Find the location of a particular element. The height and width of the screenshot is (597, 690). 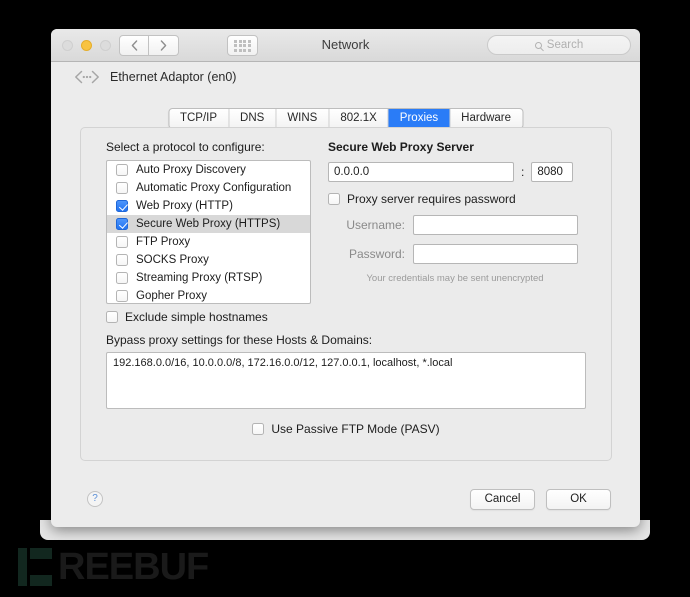

adapter-name: Ethernet Adaptor (en0) is located at coordinates (173, 76).